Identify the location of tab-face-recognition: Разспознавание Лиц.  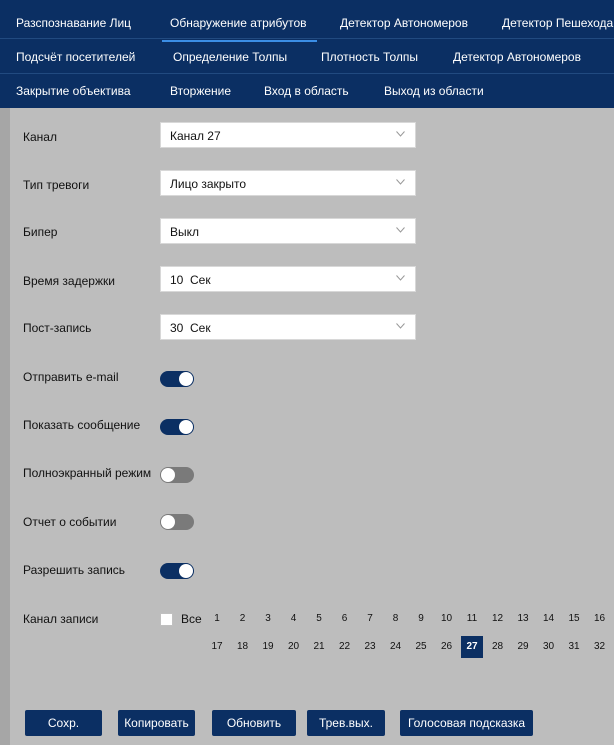
(73, 24).